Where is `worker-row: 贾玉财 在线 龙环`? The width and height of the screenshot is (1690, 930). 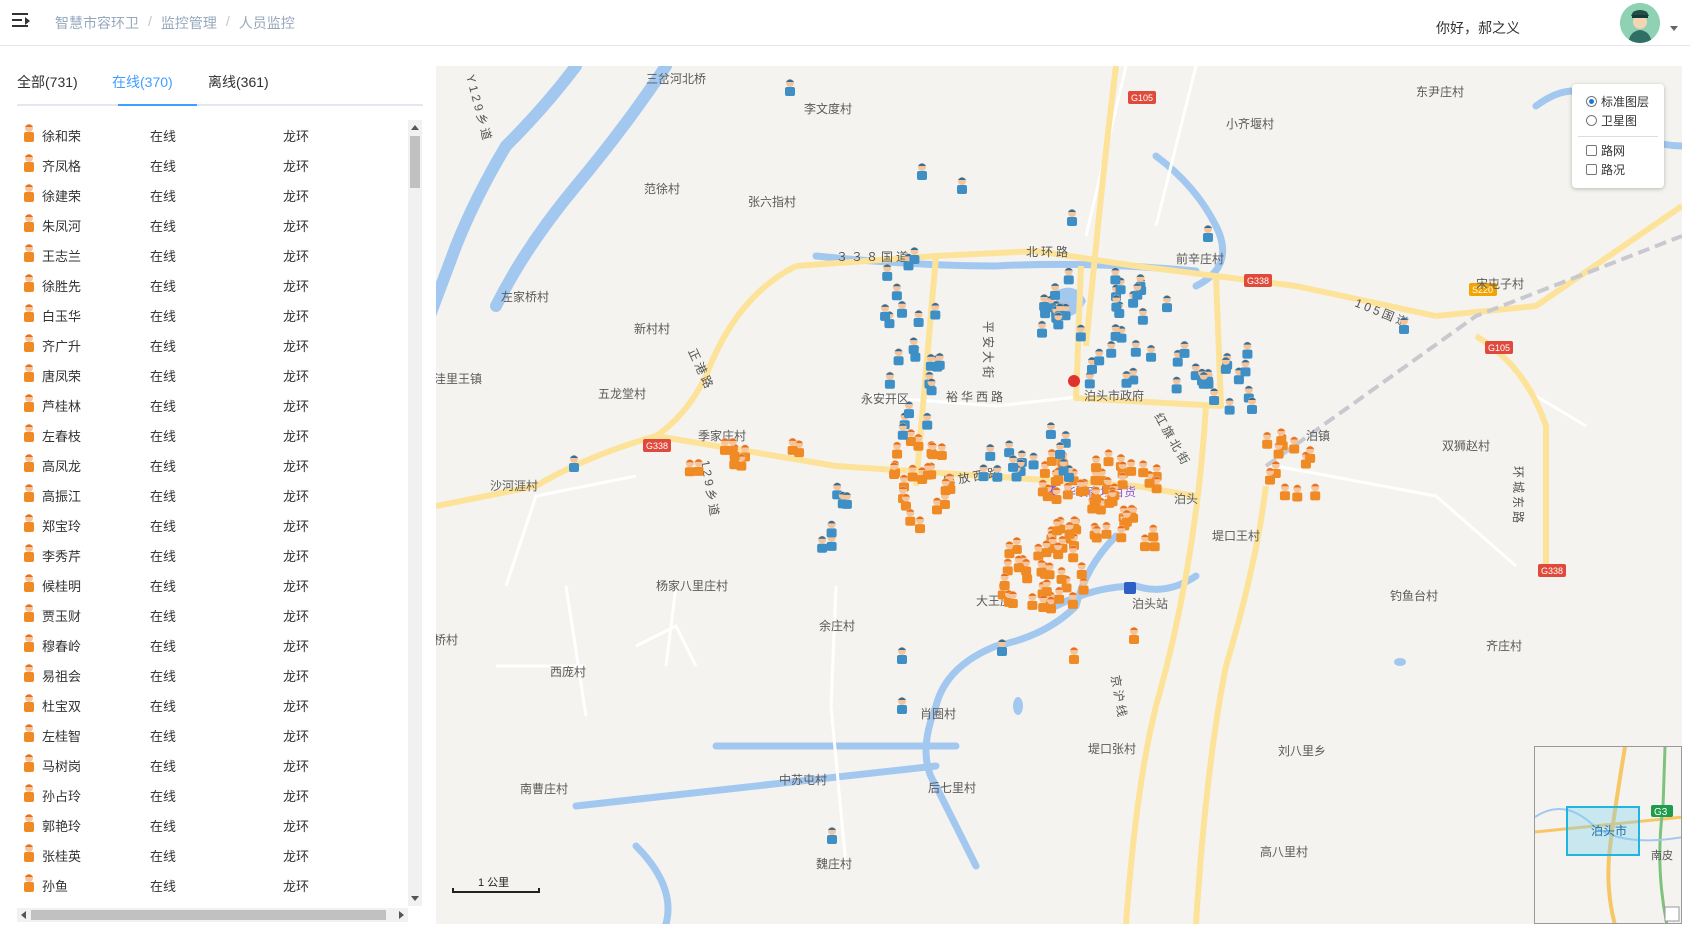
worker-row: 贾玉财 在线 龙环 is located at coordinates (212, 615).